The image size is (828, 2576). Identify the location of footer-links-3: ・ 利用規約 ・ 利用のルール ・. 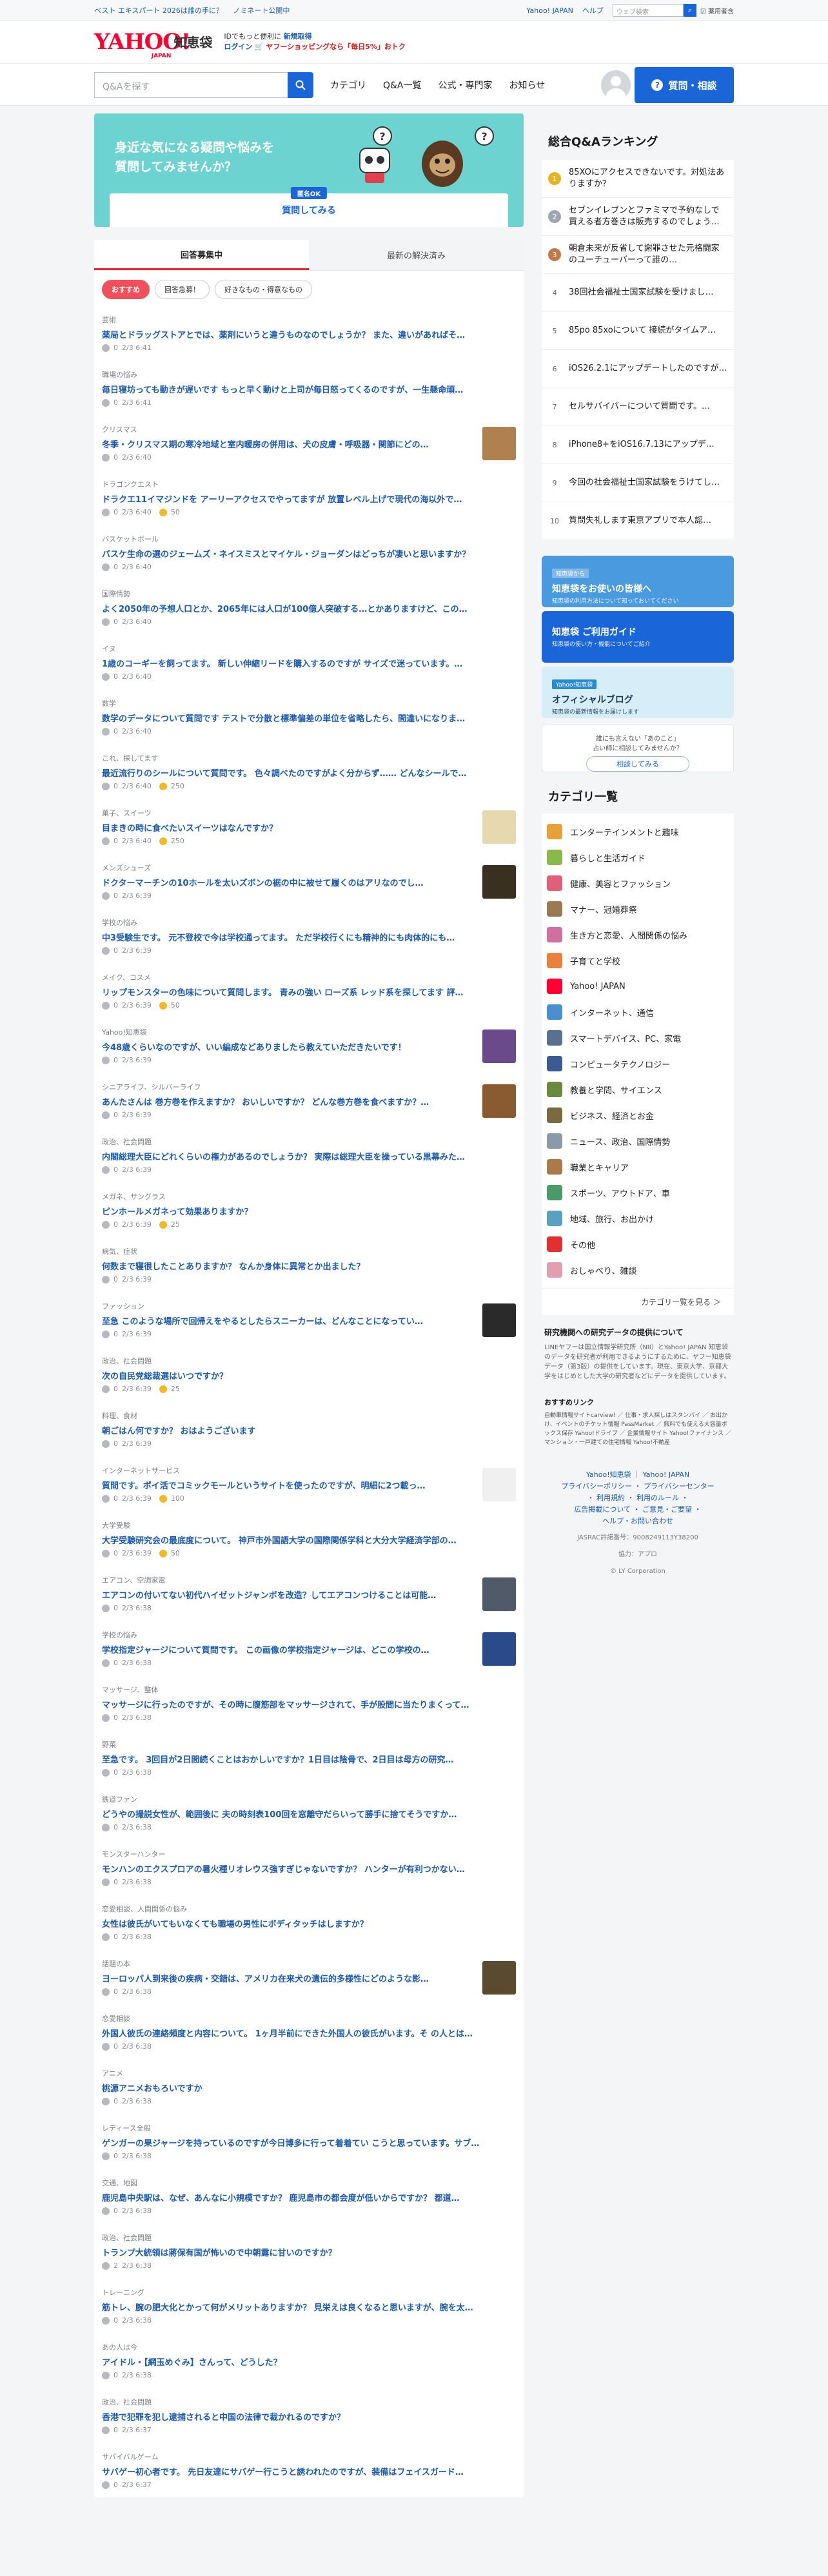
(638, 1498).